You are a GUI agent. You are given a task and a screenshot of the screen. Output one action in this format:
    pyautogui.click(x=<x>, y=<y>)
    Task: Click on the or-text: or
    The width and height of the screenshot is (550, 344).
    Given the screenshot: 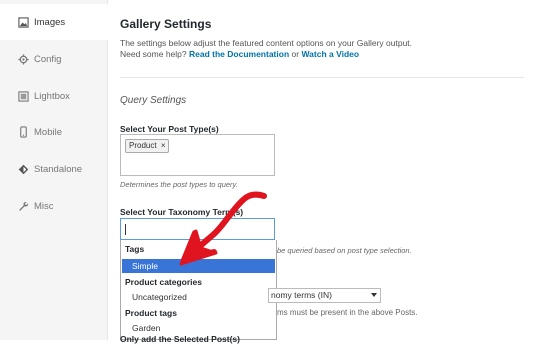 What is the action you would take?
    pyautogui.click(x=295, y=54)
    